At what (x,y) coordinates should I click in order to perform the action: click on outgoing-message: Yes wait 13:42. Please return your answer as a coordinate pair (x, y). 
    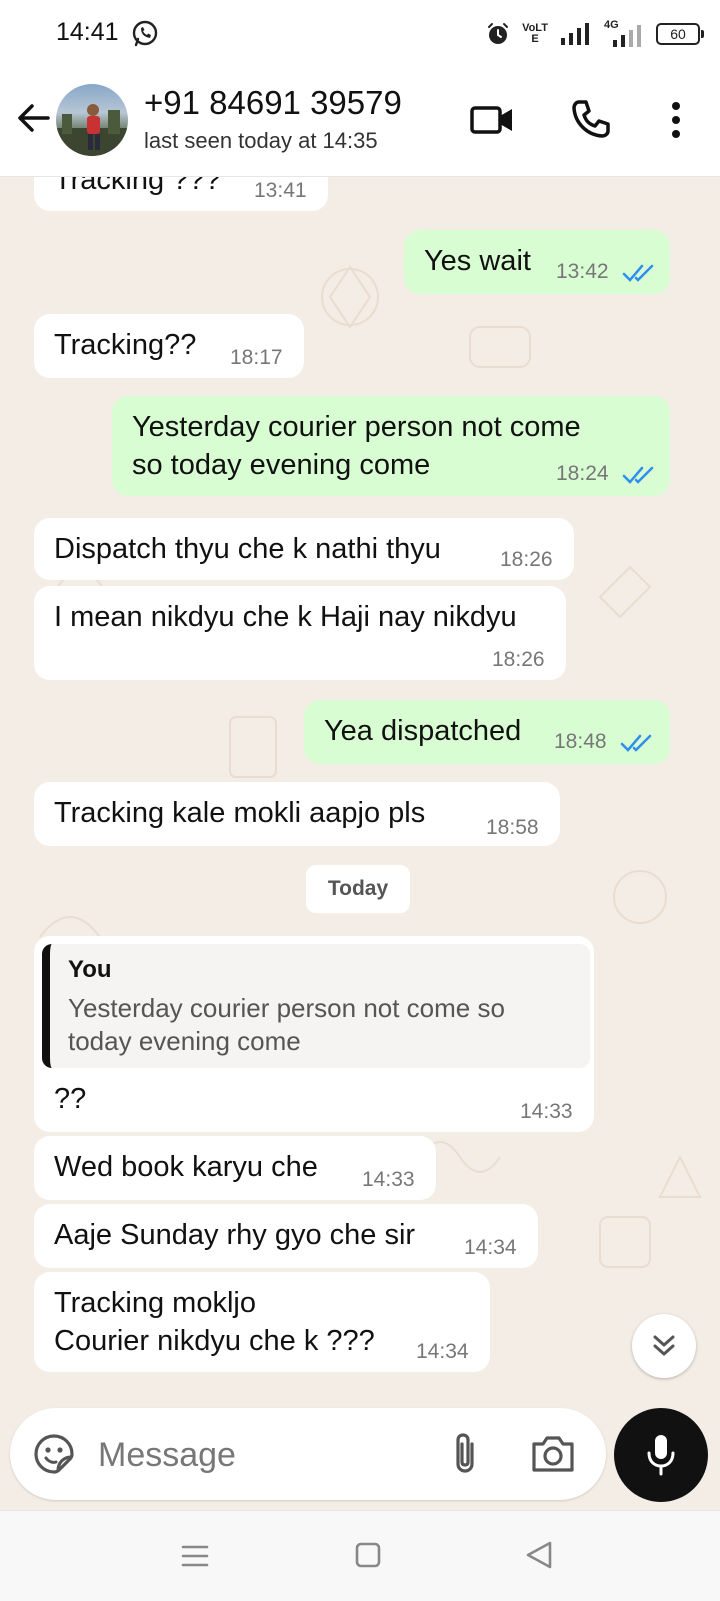
    Looking at the image, I should click on (537, 262).